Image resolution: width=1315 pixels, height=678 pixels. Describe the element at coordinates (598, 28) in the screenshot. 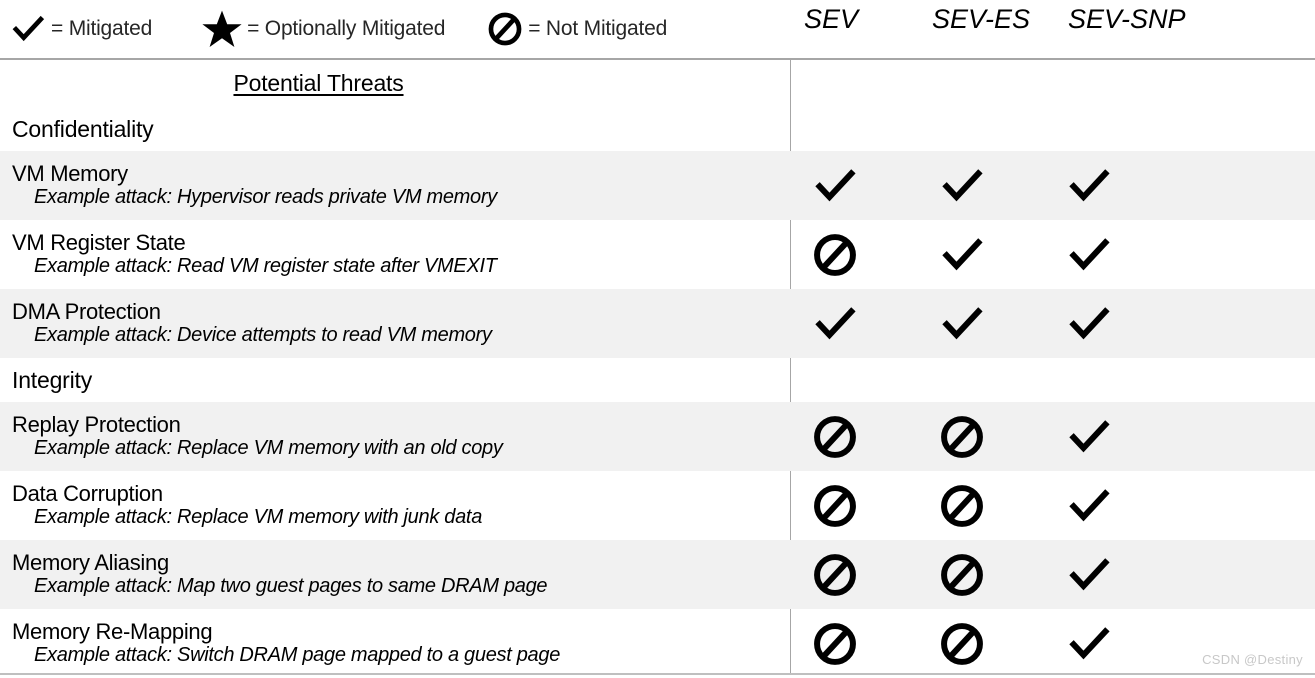

I see `legend-label: = Not Mitigated` at that location.